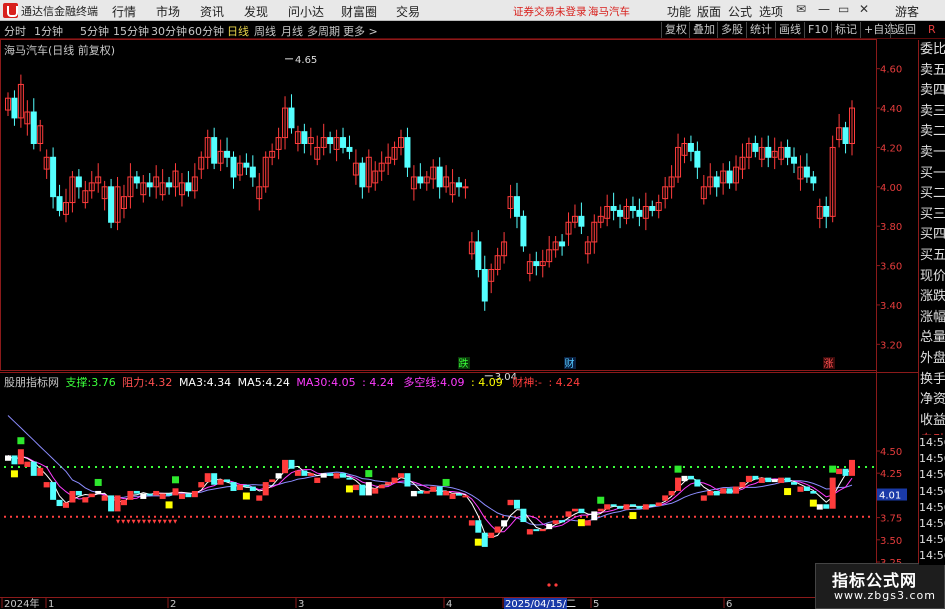  Describe the element at coordinates (679, 11) in the screenshot. I see `tool-gongneng: 功能` at that location.